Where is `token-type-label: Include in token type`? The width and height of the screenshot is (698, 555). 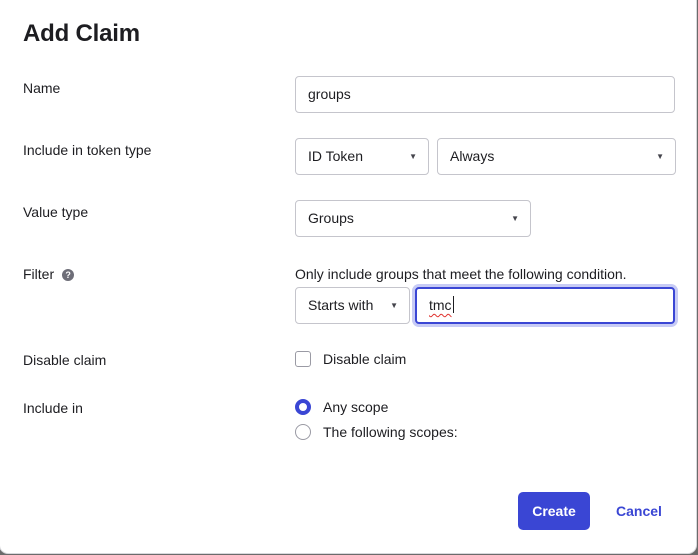 token-type-label: Include in token type is located at coordinates (87, 150).